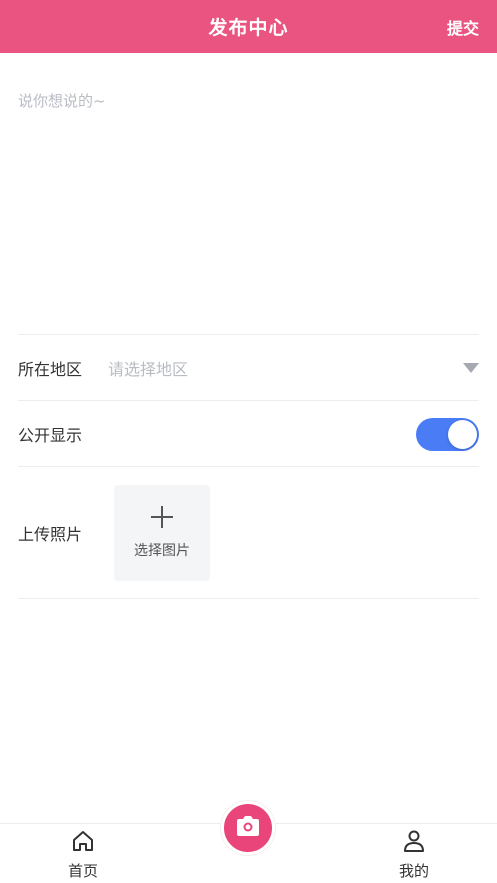 The image size is (497, 883). I want to click on region-label: 所在地区, so click(50, 369).